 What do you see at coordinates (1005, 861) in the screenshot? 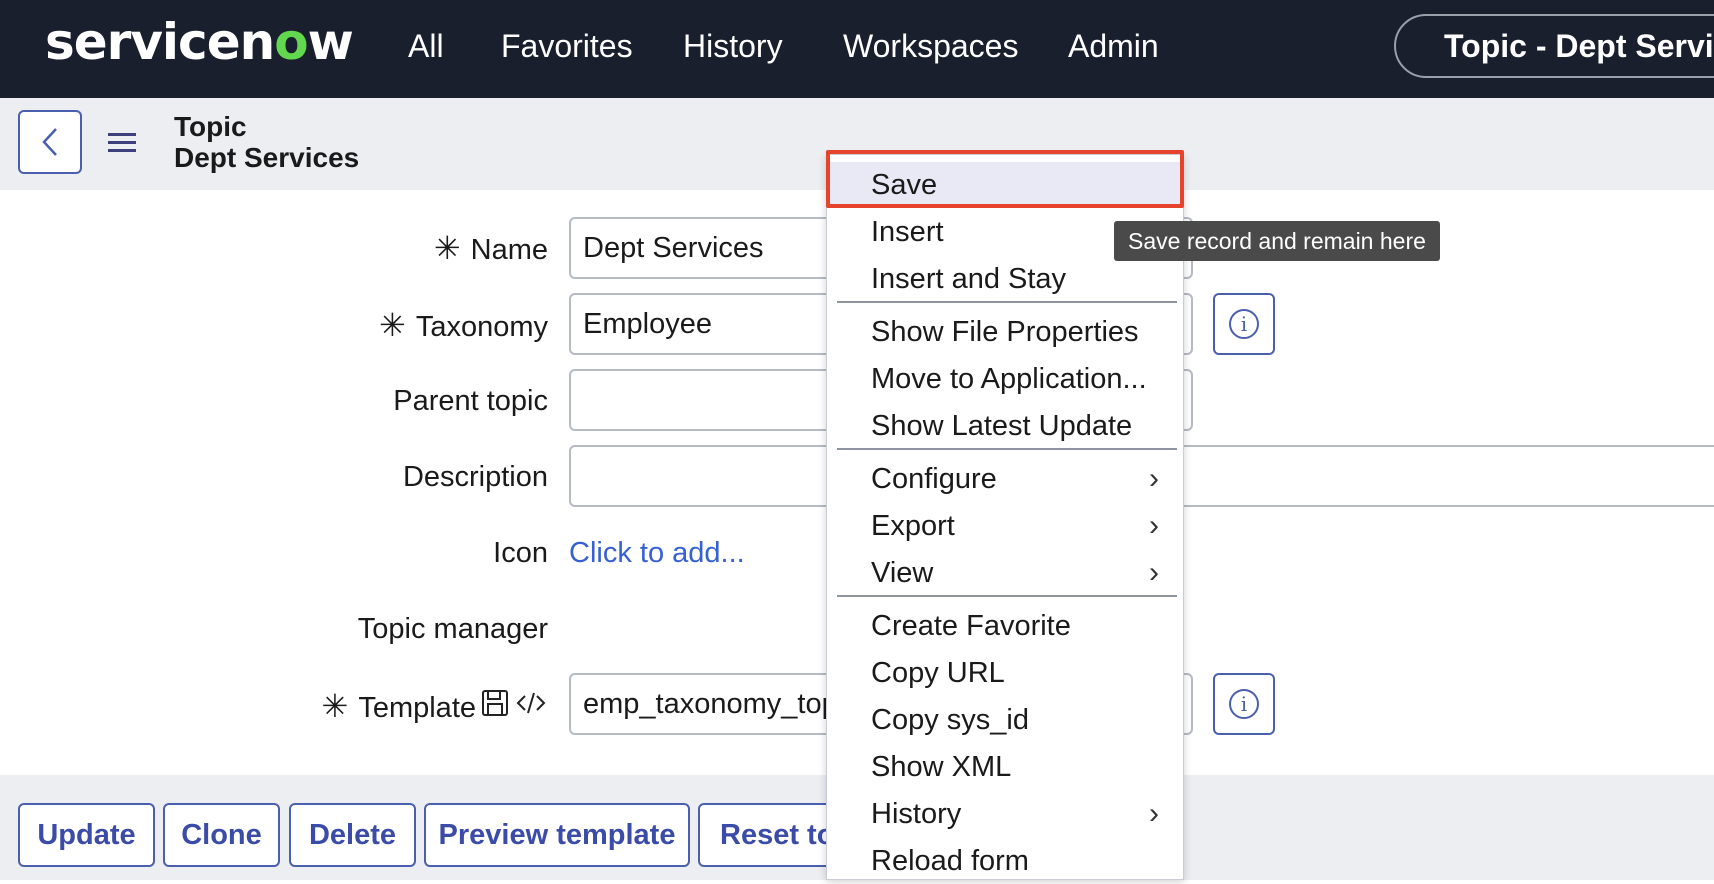
I see `menu-item-reload-form: Reload form` at bounding box center [1005, 861].